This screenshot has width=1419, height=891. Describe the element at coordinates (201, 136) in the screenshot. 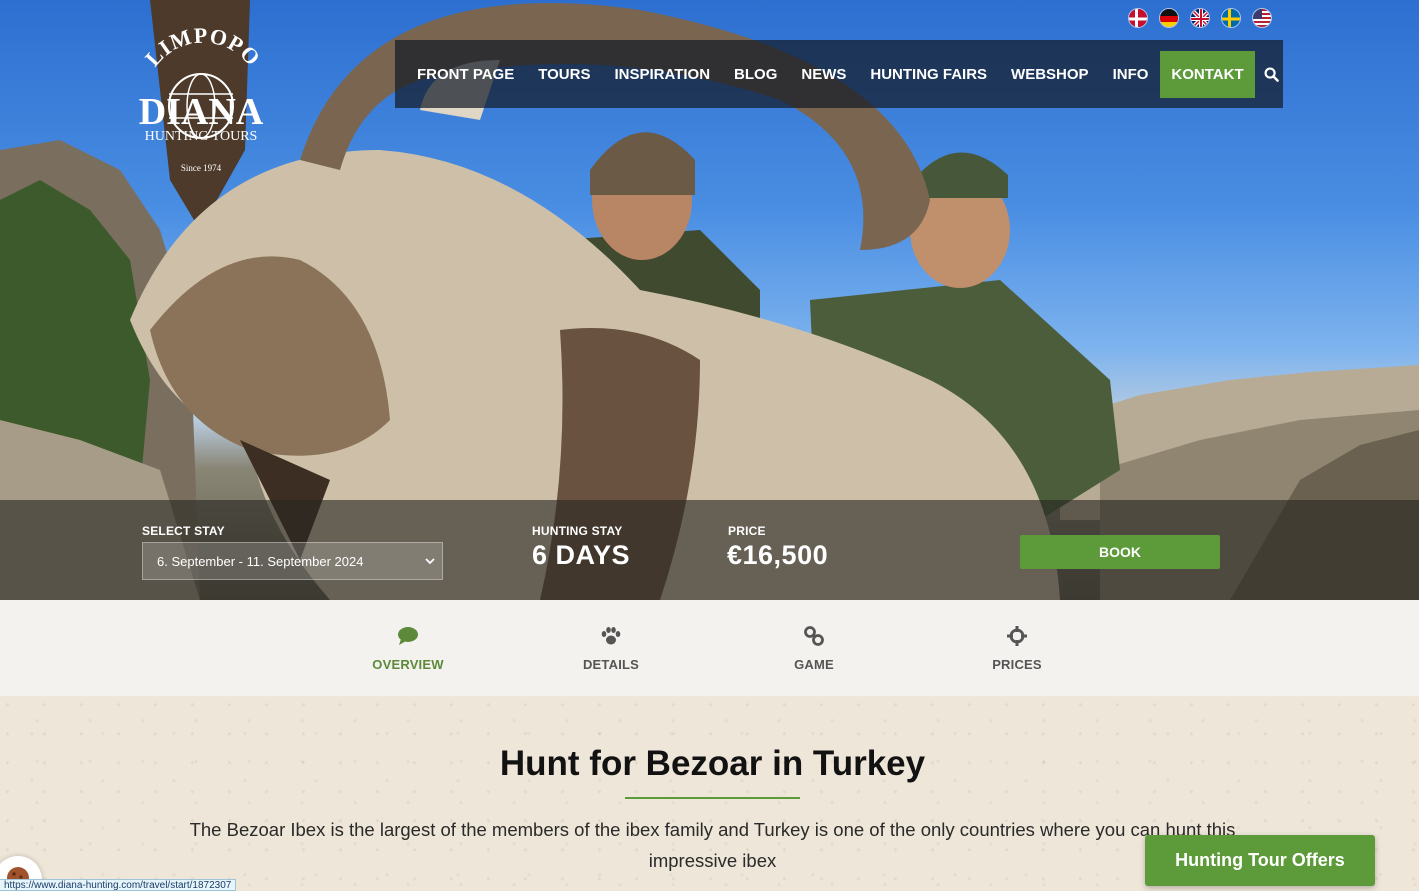

I see `svg-text: HUNTING TOURS` at that location.